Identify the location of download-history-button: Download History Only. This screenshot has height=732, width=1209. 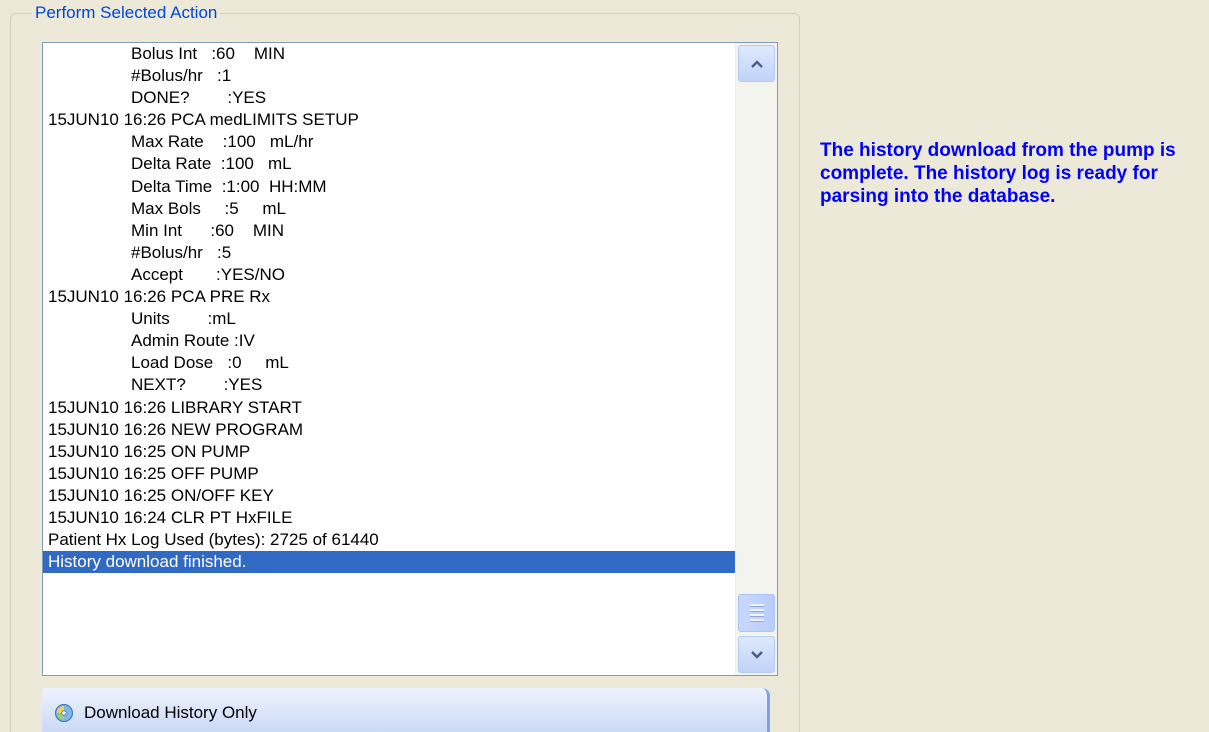
(406, 710).